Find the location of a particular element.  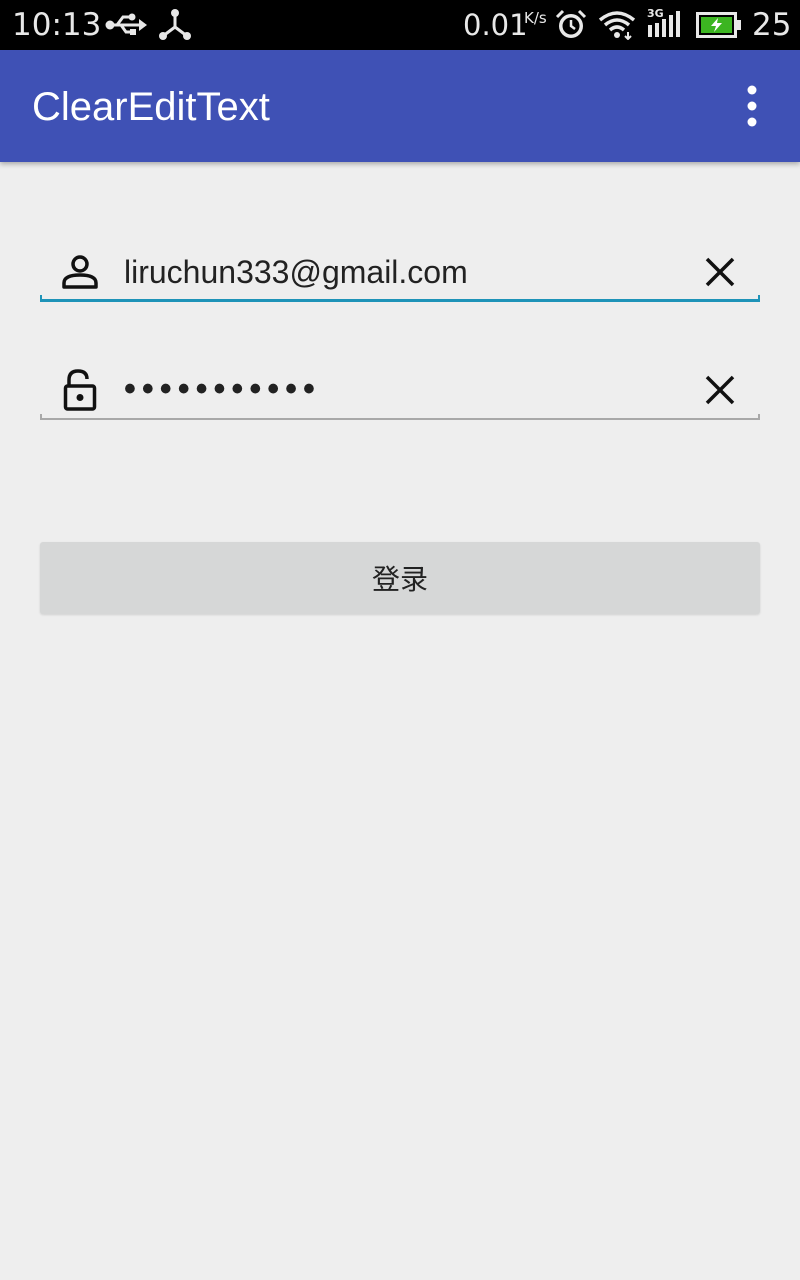

battery-level: 25 is located at coordinates (772, 25).